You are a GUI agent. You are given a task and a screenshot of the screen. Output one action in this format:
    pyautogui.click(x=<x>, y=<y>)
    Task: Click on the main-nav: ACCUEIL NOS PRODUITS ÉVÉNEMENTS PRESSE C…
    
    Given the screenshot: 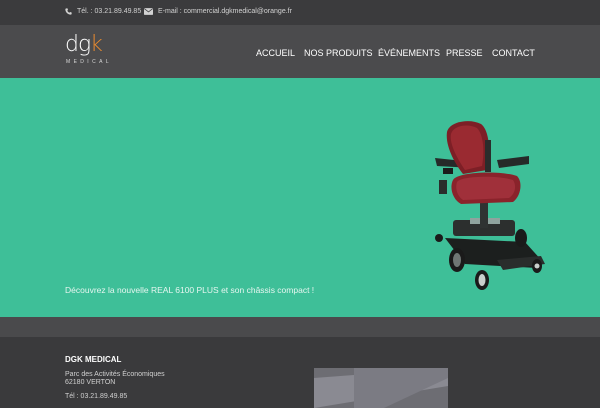 What is the action you would take?
    pyautogui.click(x=300, y=53)
    